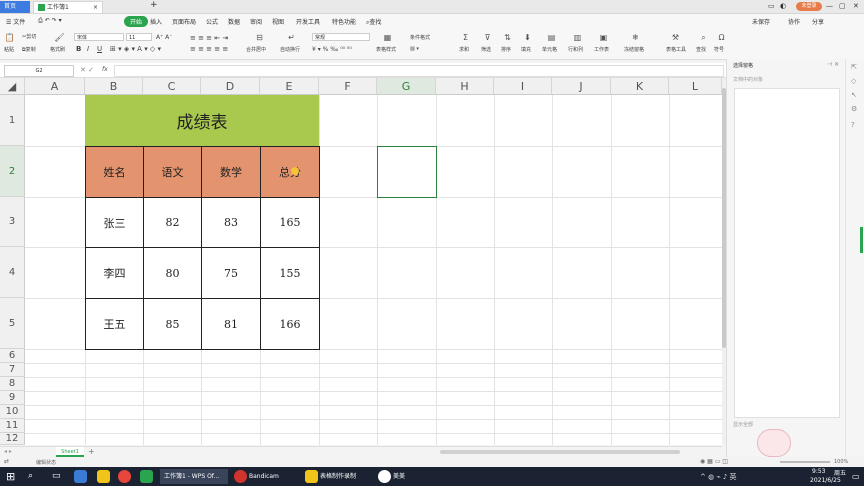 The height and width of the screenshot is (486, 864). Describe the element at coordinates (308, 21) in the screenshot. I see `menu-developer: 开发工具` at that location.